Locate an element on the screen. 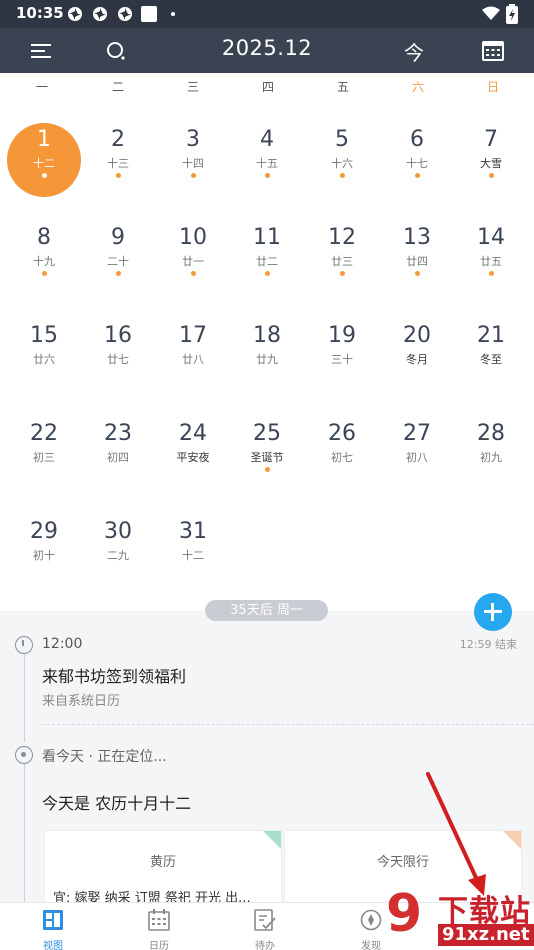 The height and width of the screenshot is (950, 534). day-cell: 2 十三 is located at coordinates (118, 162).